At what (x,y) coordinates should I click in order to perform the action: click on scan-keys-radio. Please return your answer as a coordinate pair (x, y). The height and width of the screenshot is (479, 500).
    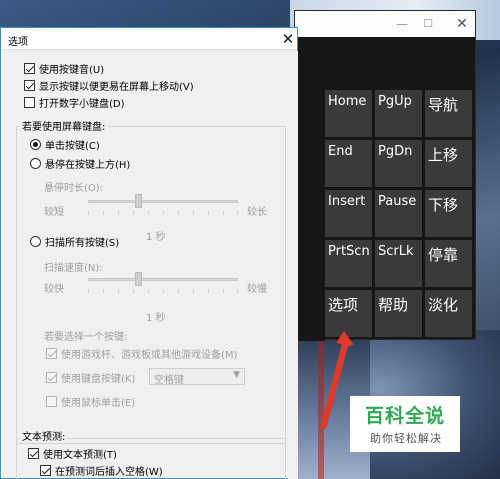
    Looking at the image, I should click on (35, 241).